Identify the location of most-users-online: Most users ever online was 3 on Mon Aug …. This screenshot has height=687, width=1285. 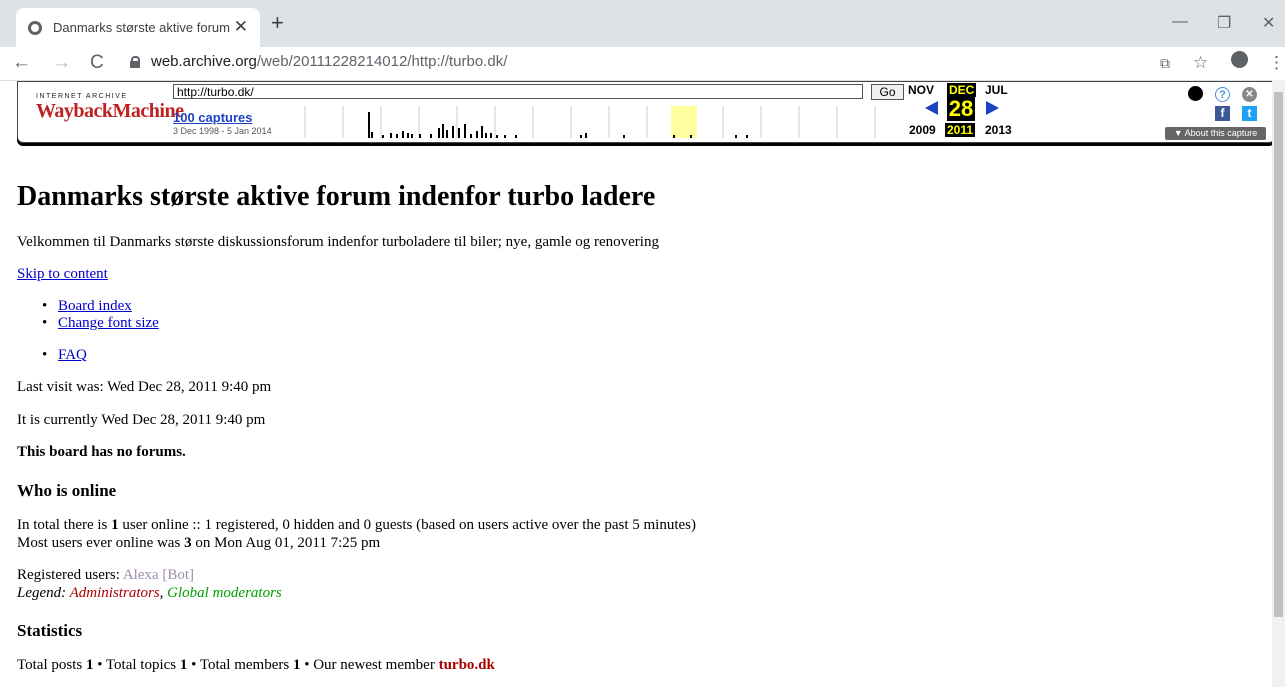
(198, 543).